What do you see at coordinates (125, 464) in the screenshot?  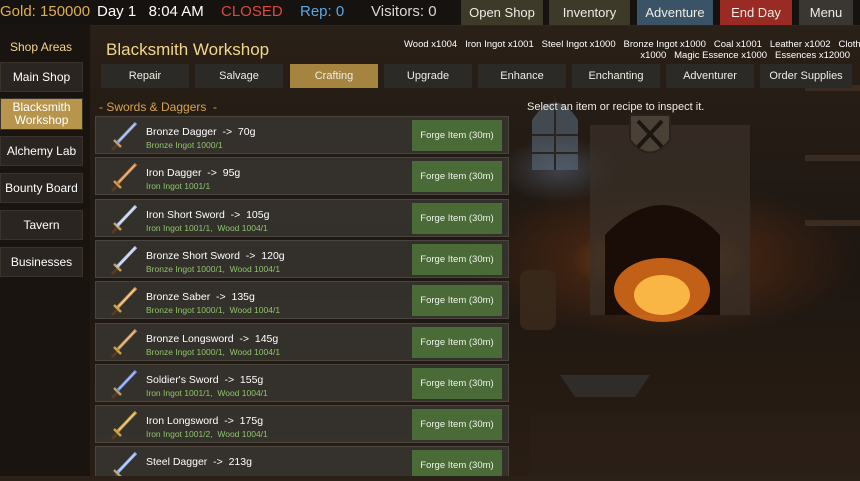 I see `steel-dagger-icon` at bounding box center [125, 464].